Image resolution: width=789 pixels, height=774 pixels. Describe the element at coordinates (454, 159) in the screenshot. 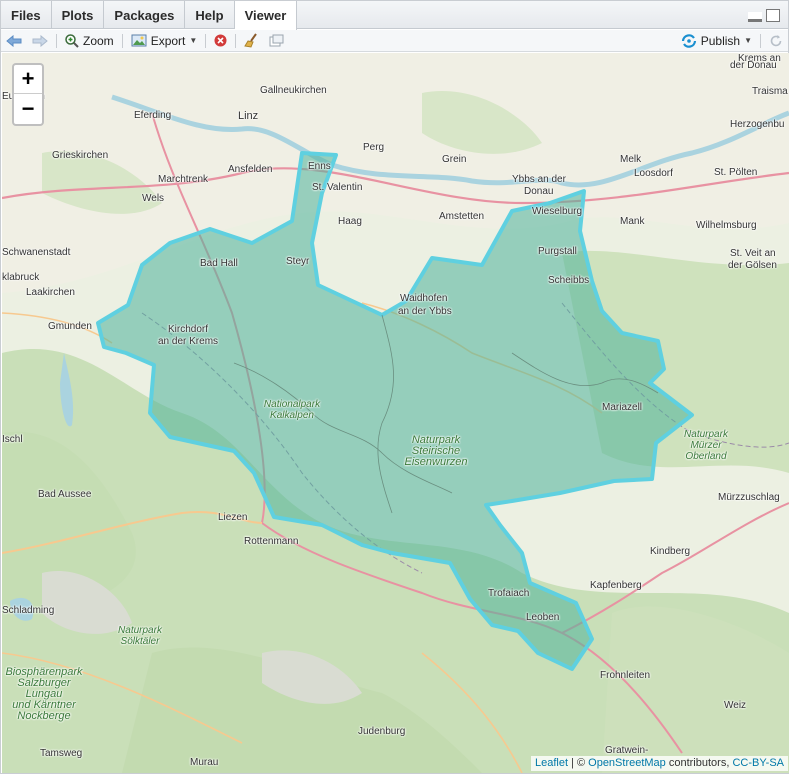

I see `place-label: Grein` at that location.